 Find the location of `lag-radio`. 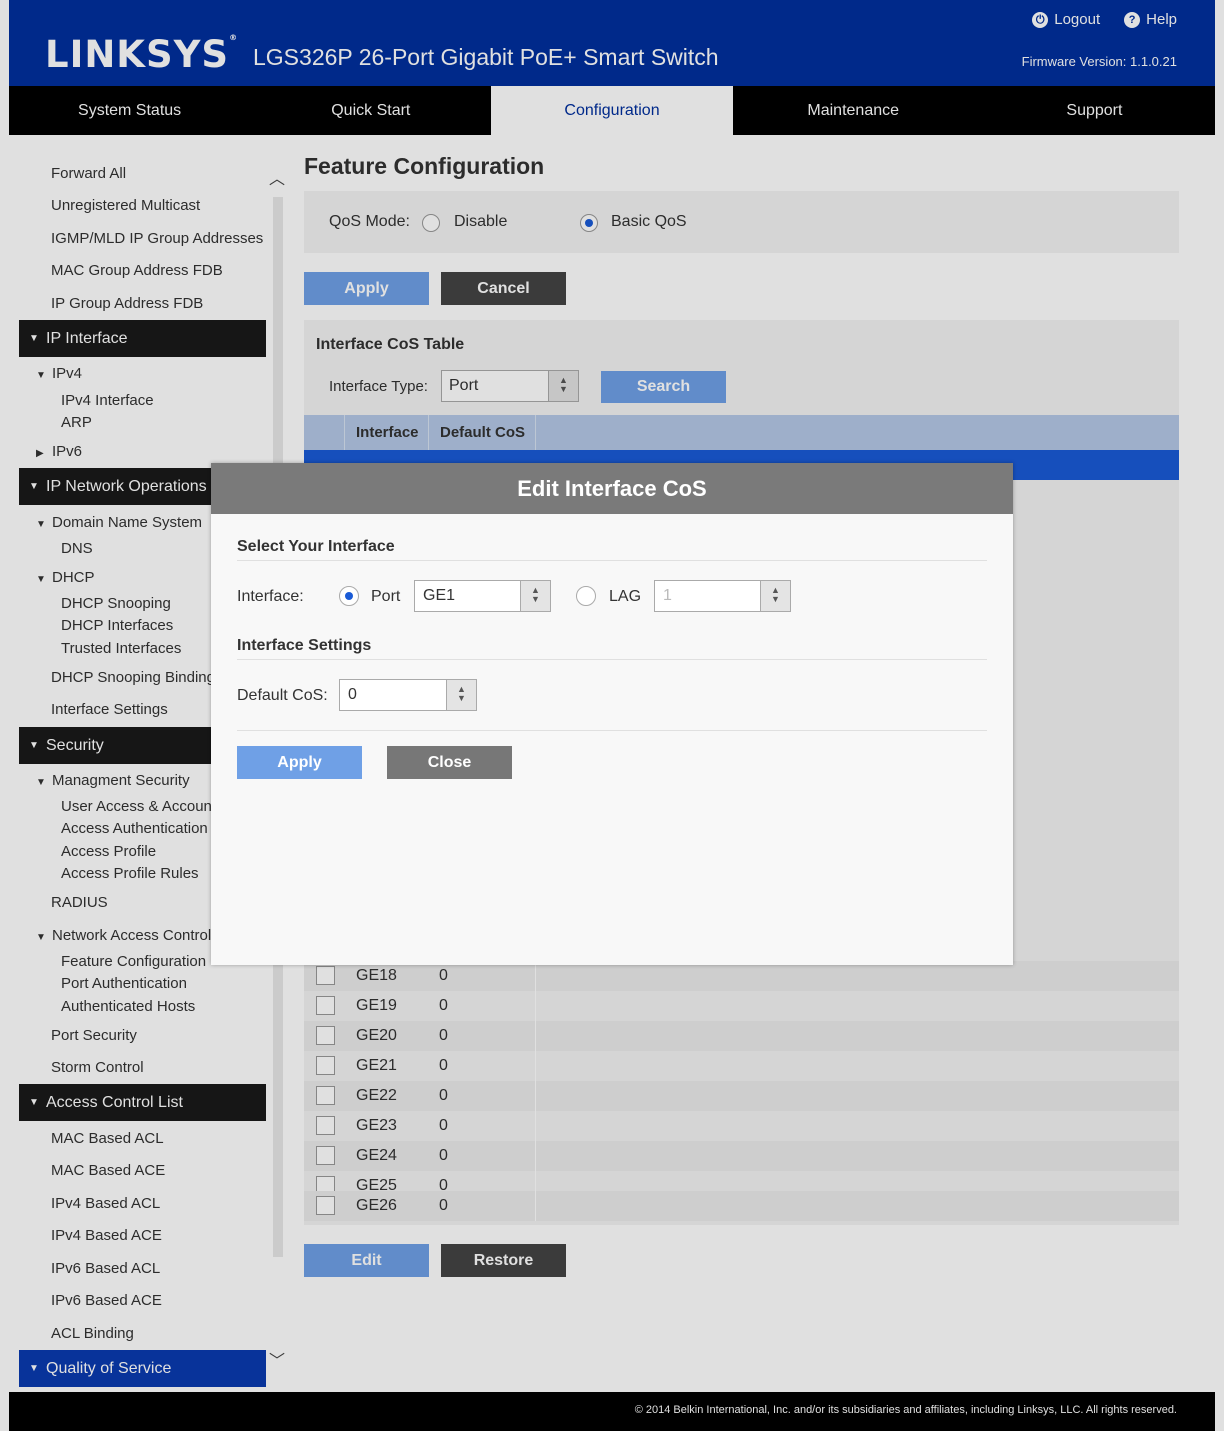

lag-radio is located at coordinates (586, 596).